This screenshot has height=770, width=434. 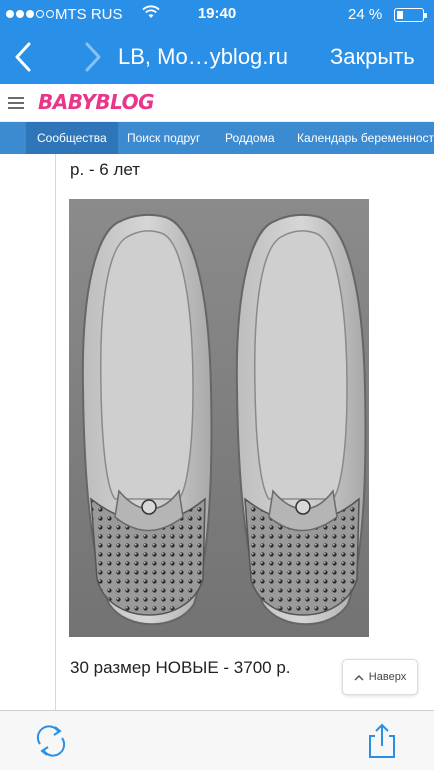 I want to click on site-header: BABYBLOG, so click(x=217, y=103).